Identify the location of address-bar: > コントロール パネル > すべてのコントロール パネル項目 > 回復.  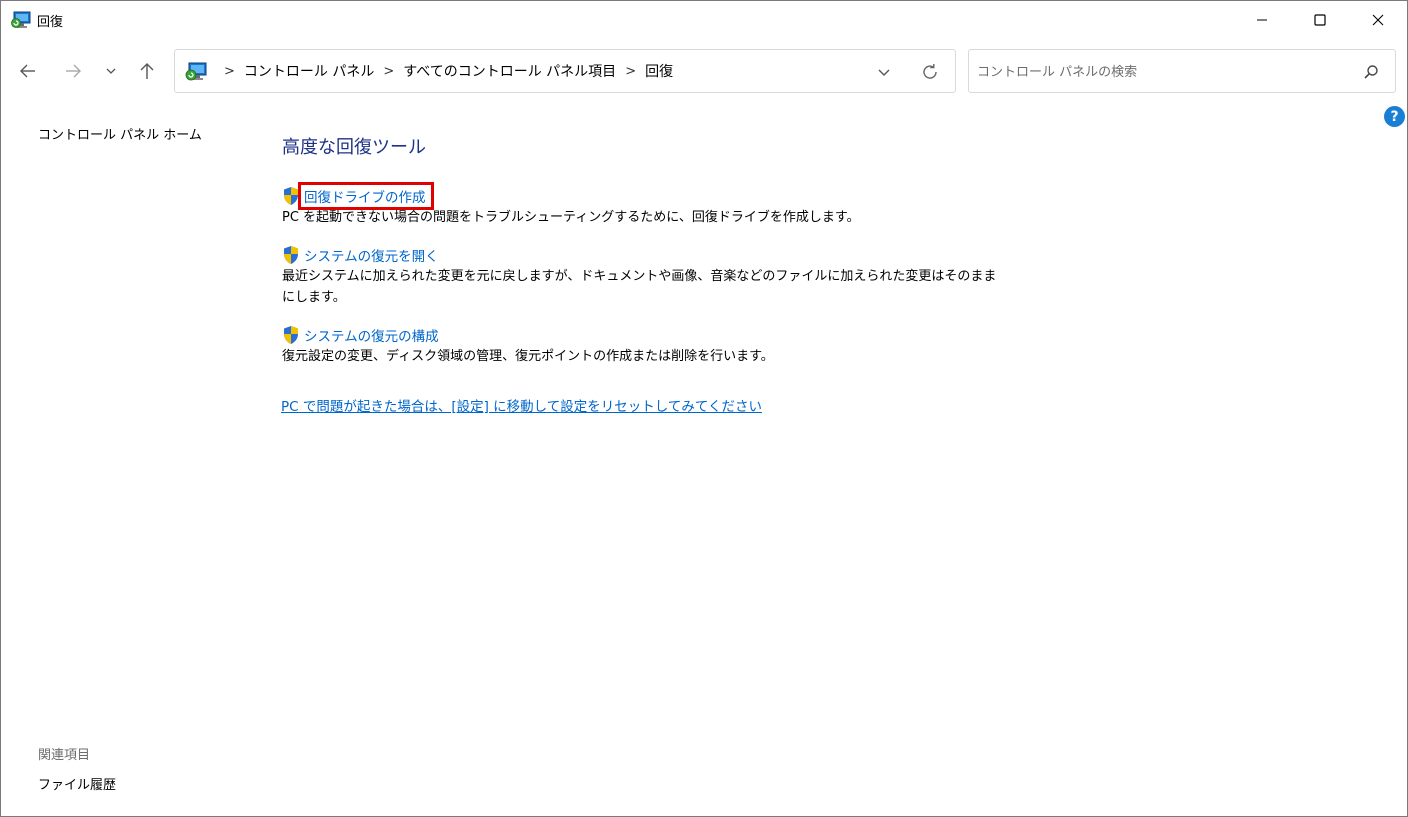
(565, 71).